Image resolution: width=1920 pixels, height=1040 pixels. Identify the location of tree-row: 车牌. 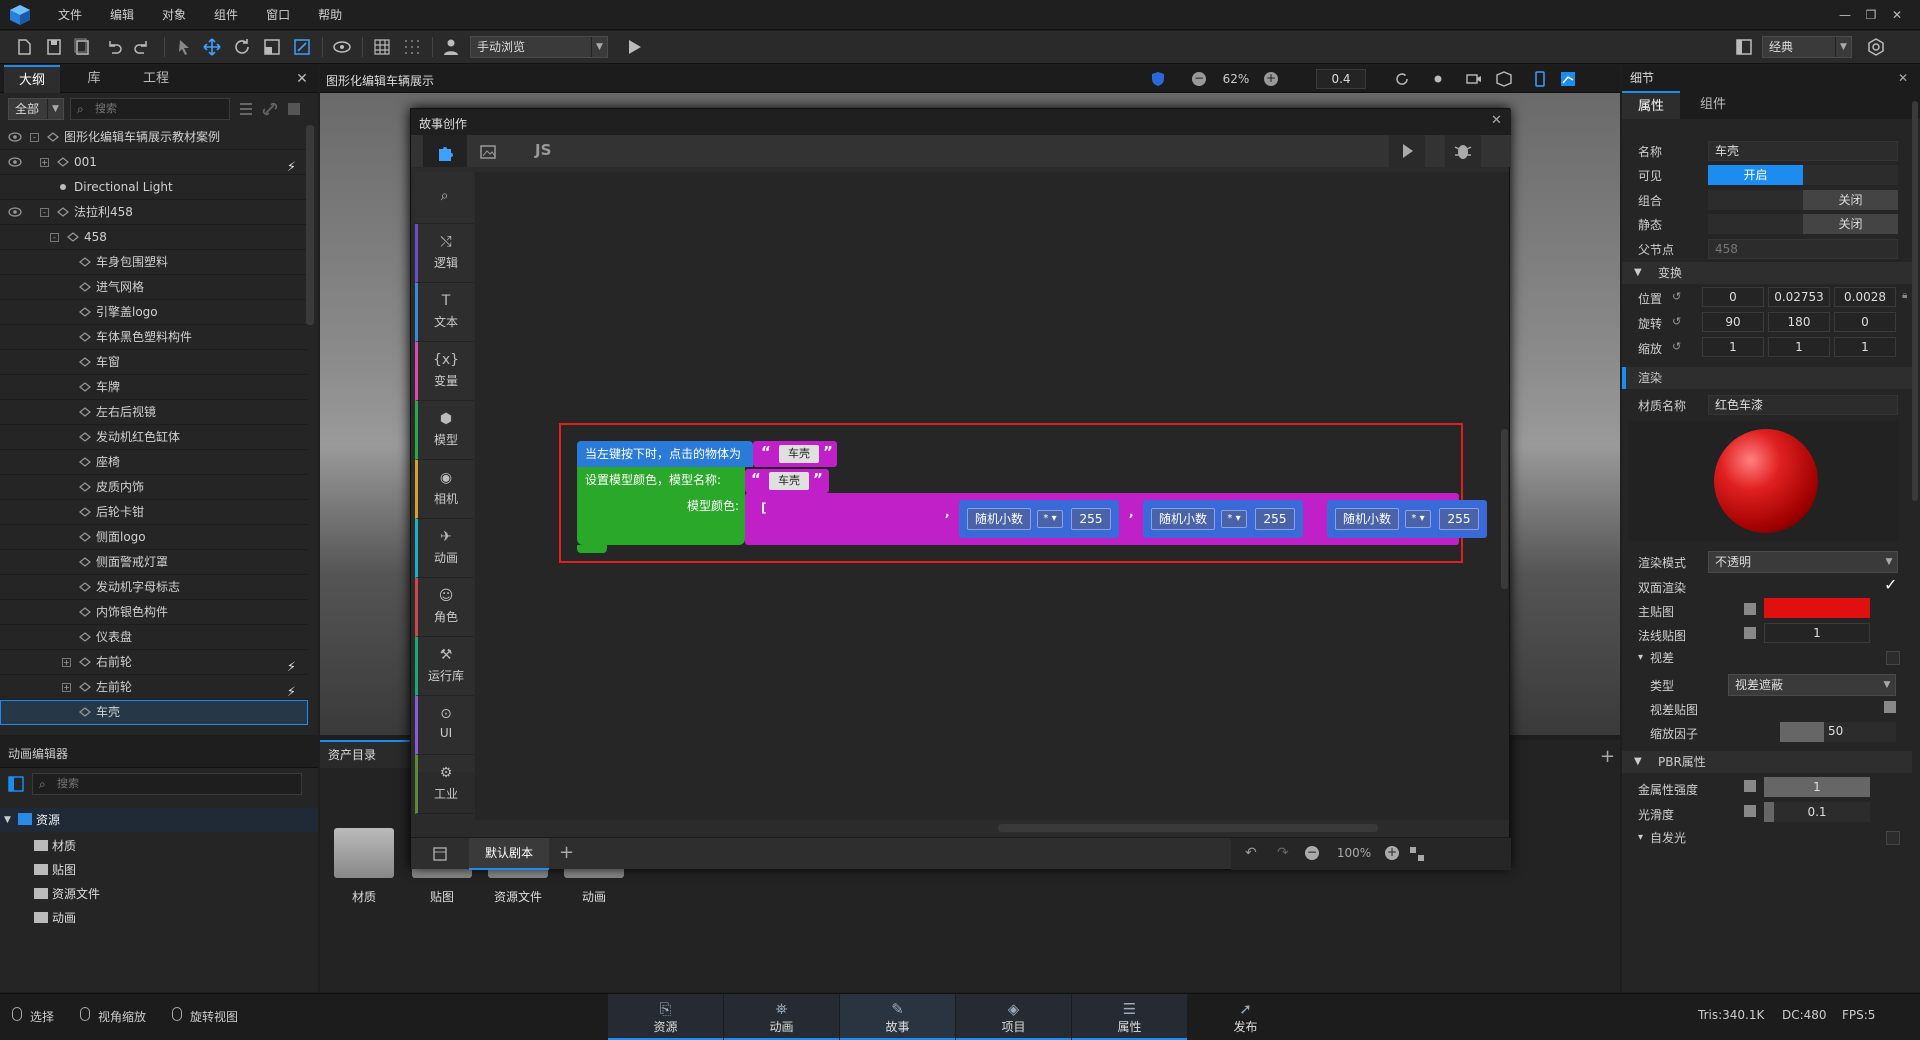
(154, 387).